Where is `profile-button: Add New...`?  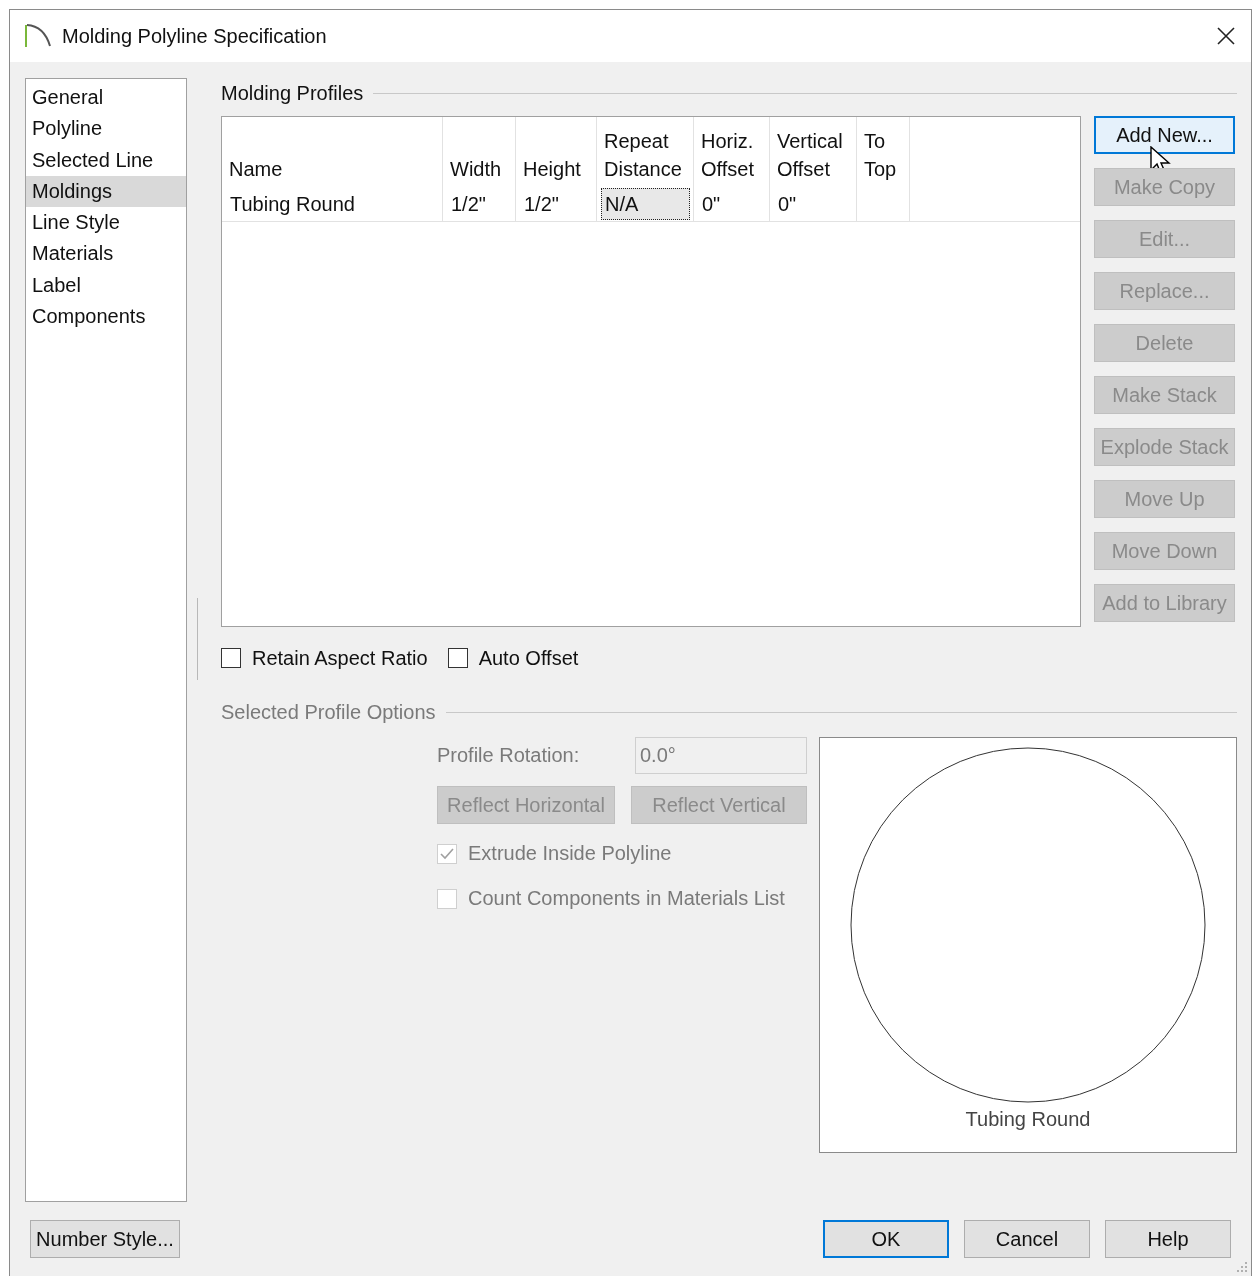
profile-button: Add New... is located at coordinates (1164, 135).